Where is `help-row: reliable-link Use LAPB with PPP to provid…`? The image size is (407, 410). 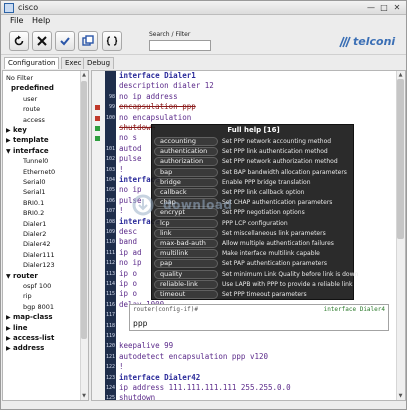
help-row: reliable-link Use LAPB with PPP to provid… is located at coordinates (253, 284).